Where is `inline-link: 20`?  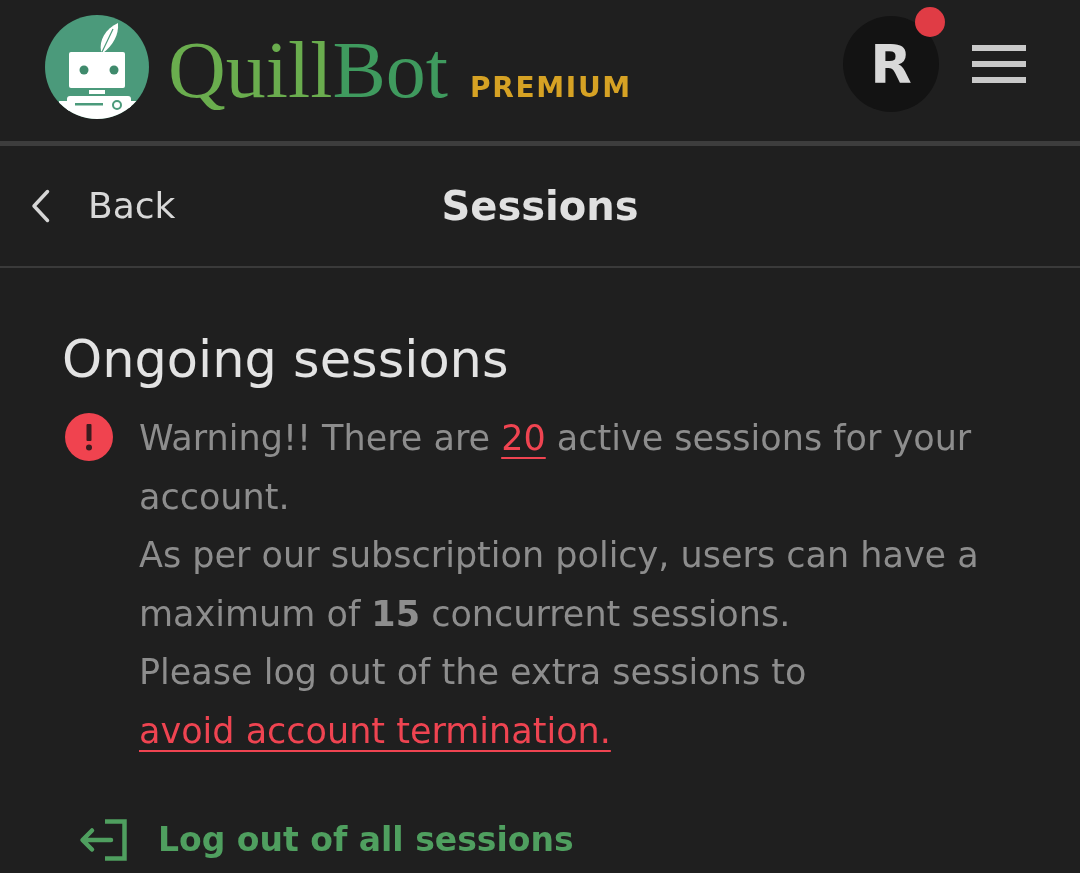
inline-link: 20 is located at coordinates (523, 438).